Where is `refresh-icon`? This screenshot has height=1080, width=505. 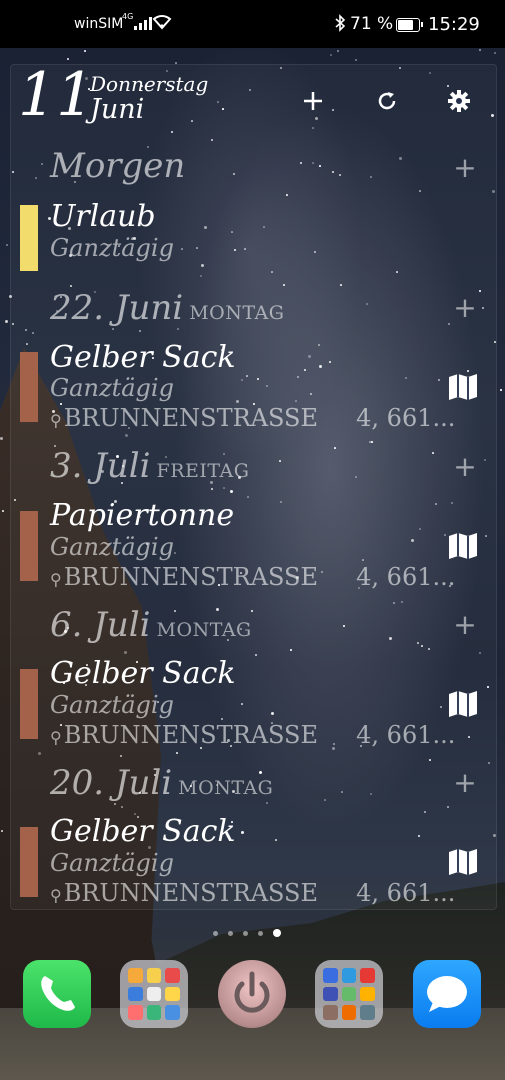
refresh-icon is located at coordinates (387, 101).